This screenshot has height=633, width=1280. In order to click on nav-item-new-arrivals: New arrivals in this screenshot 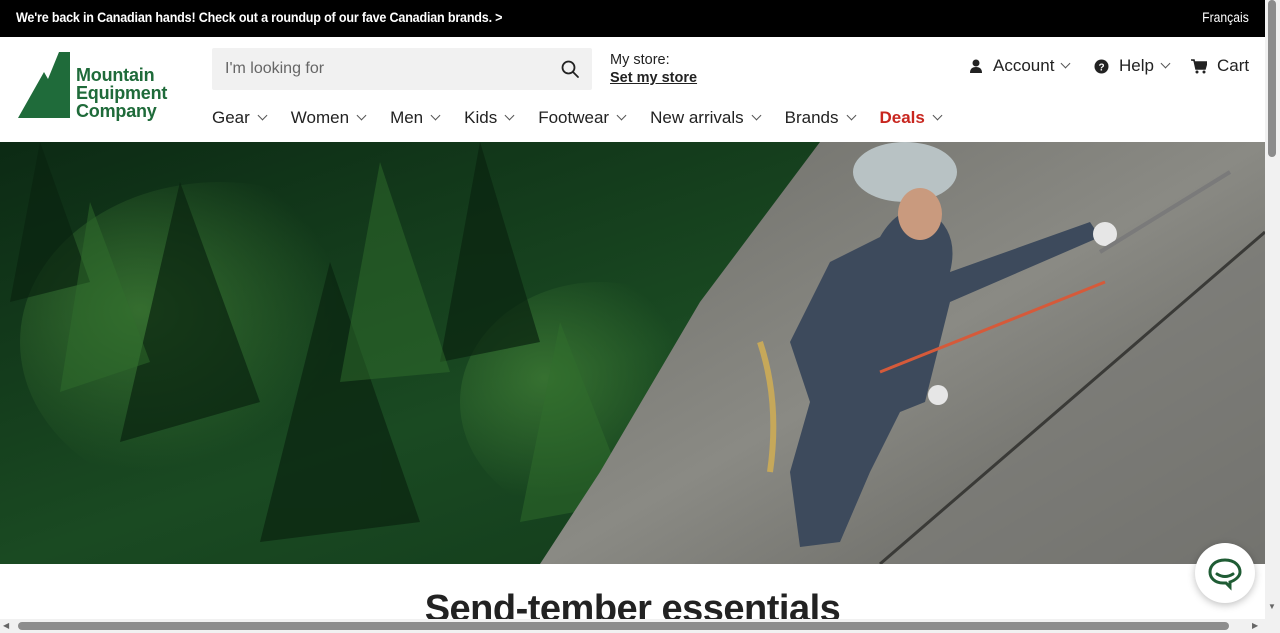, I will do `click(706, 118)`.